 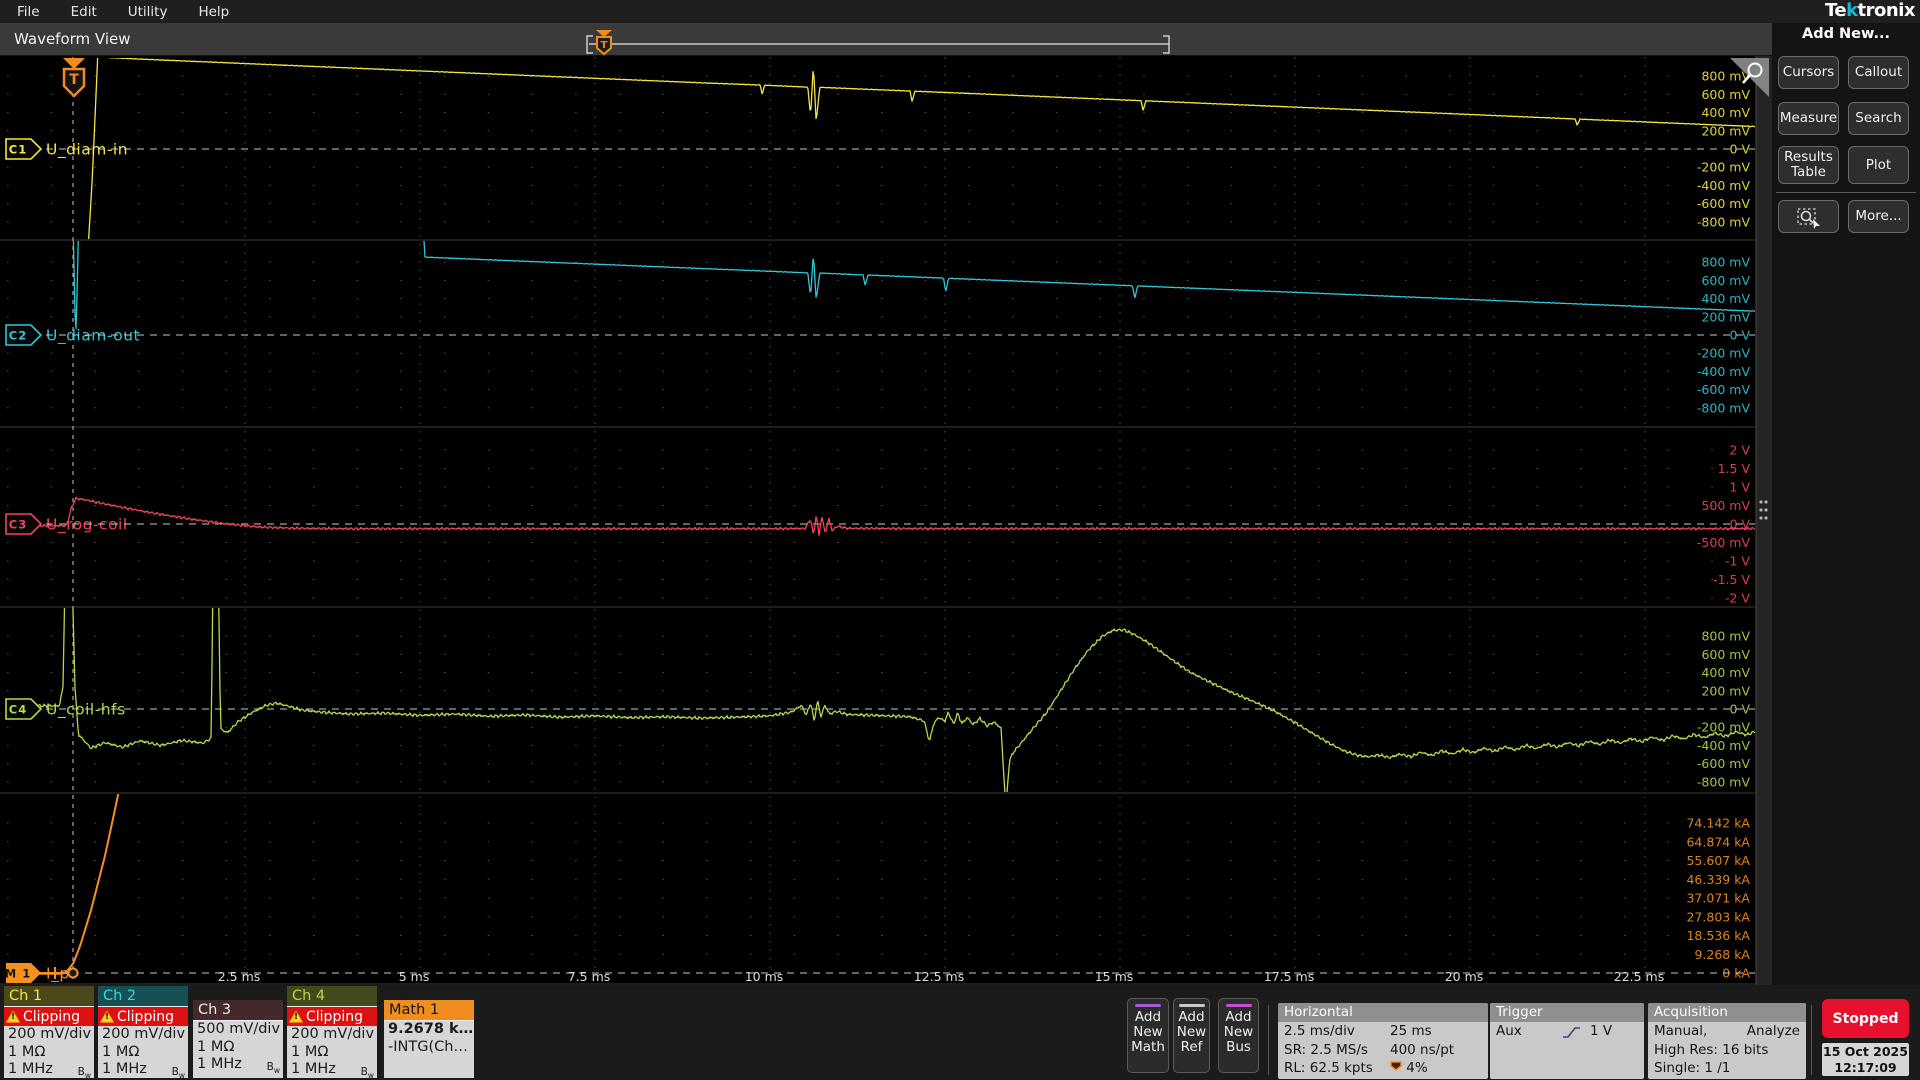 I want to click on time-axis-label: 12.5 ms, so click(x=939, y=976).